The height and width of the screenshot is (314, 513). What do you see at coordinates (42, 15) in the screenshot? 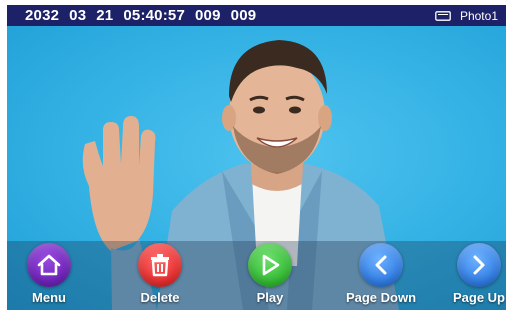
I see `date-year: 2032` at bounding box center [42, 15].